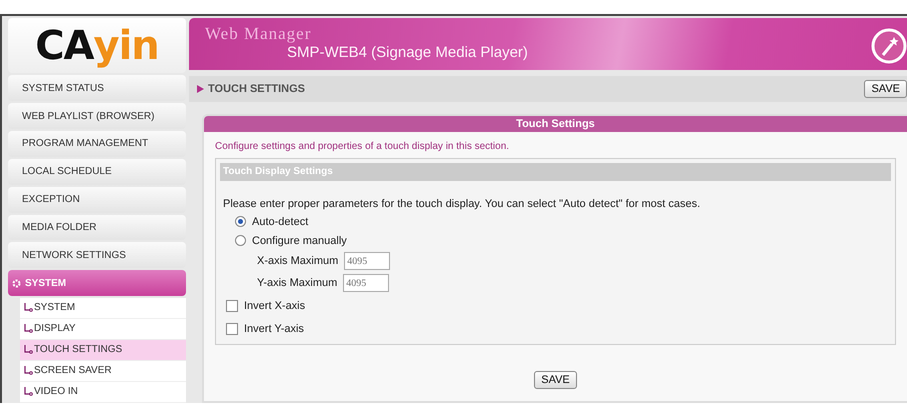 The height and width of the screenshot is (405, 907). Describe the element at coordinates (258, 34) in the screenshot. I see `product-title: Web Manager` at that location.